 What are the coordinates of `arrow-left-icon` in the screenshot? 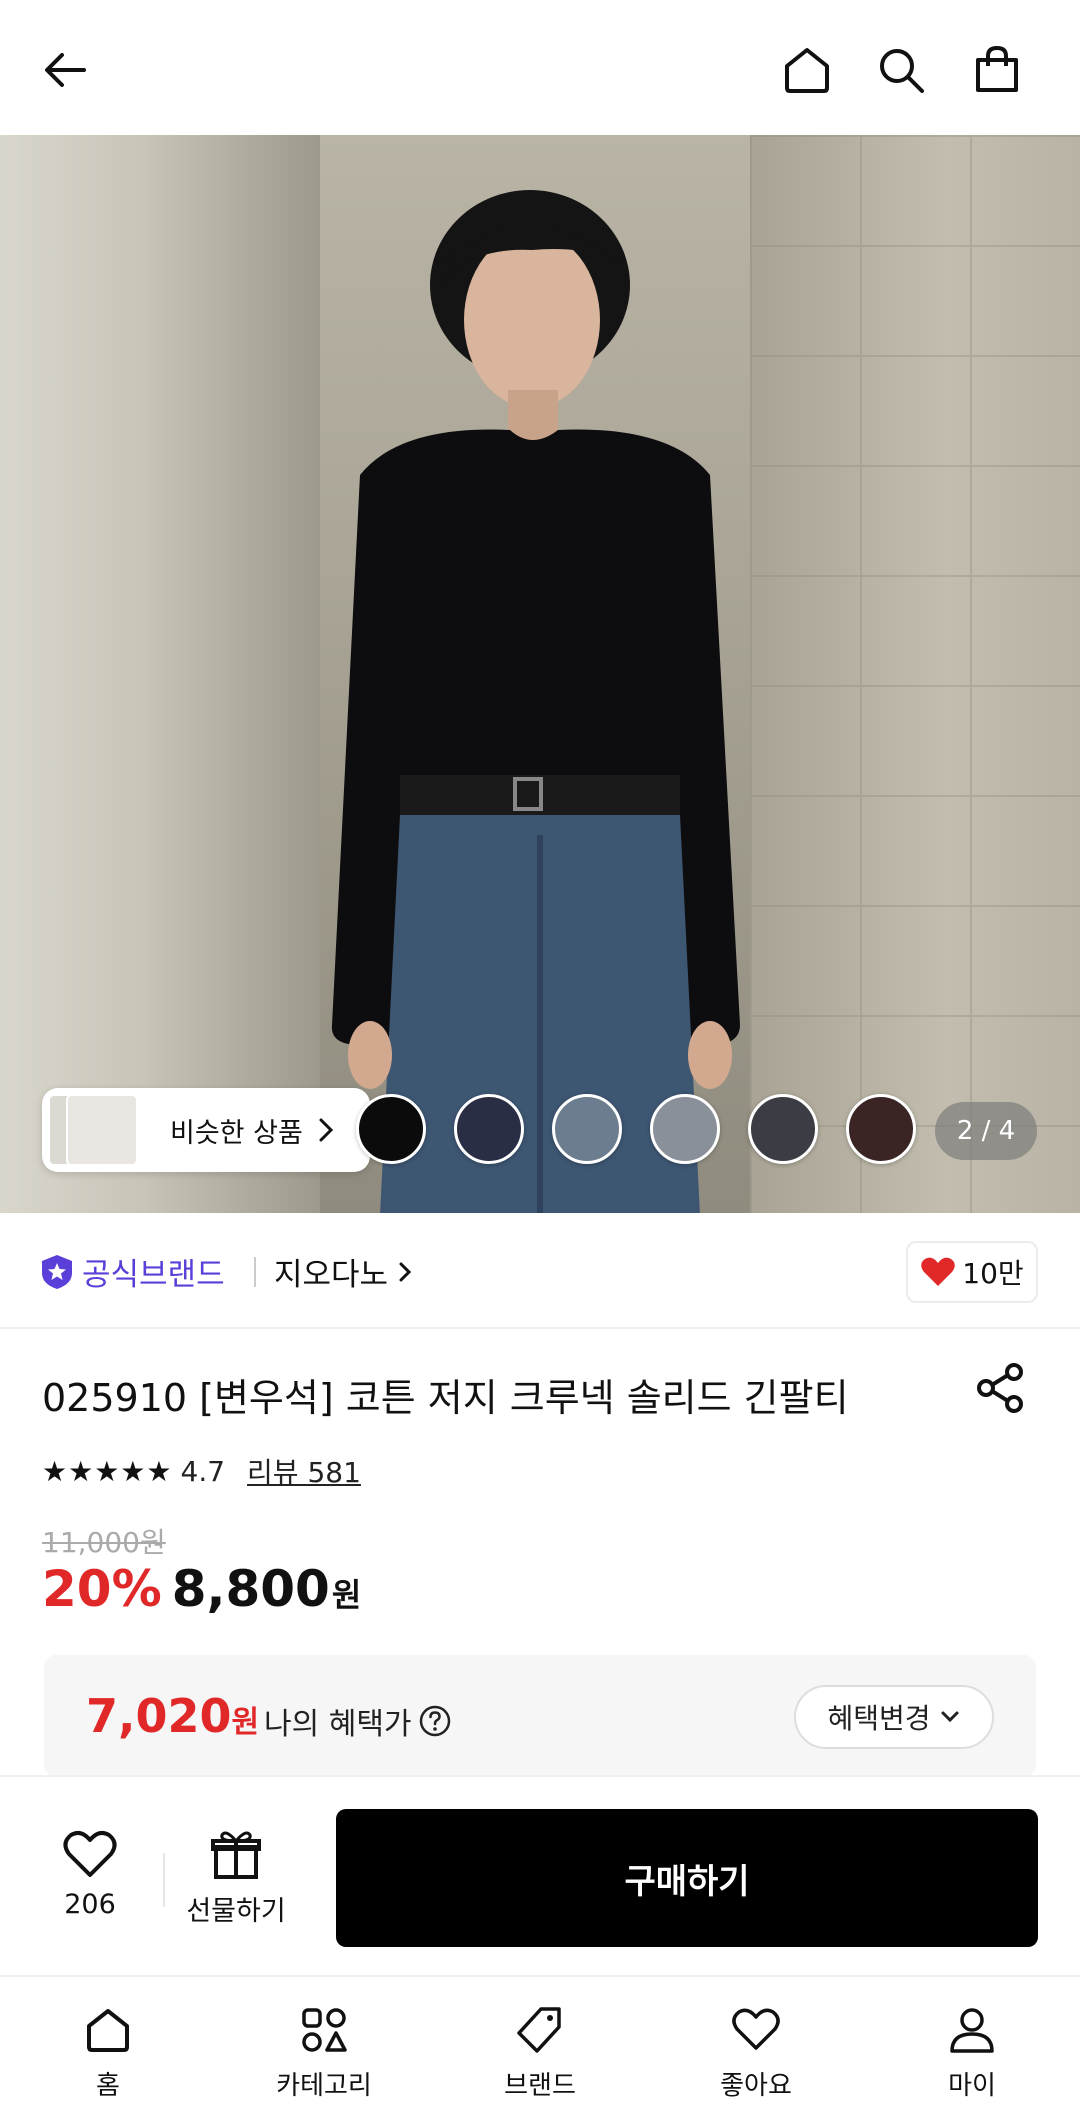 It's located at (65, 70).